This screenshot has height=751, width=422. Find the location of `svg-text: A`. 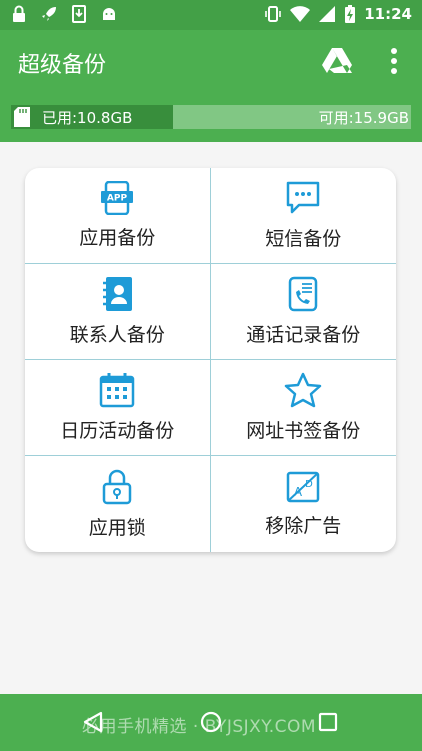

svg-text: A is located at coordinates (298, 492).